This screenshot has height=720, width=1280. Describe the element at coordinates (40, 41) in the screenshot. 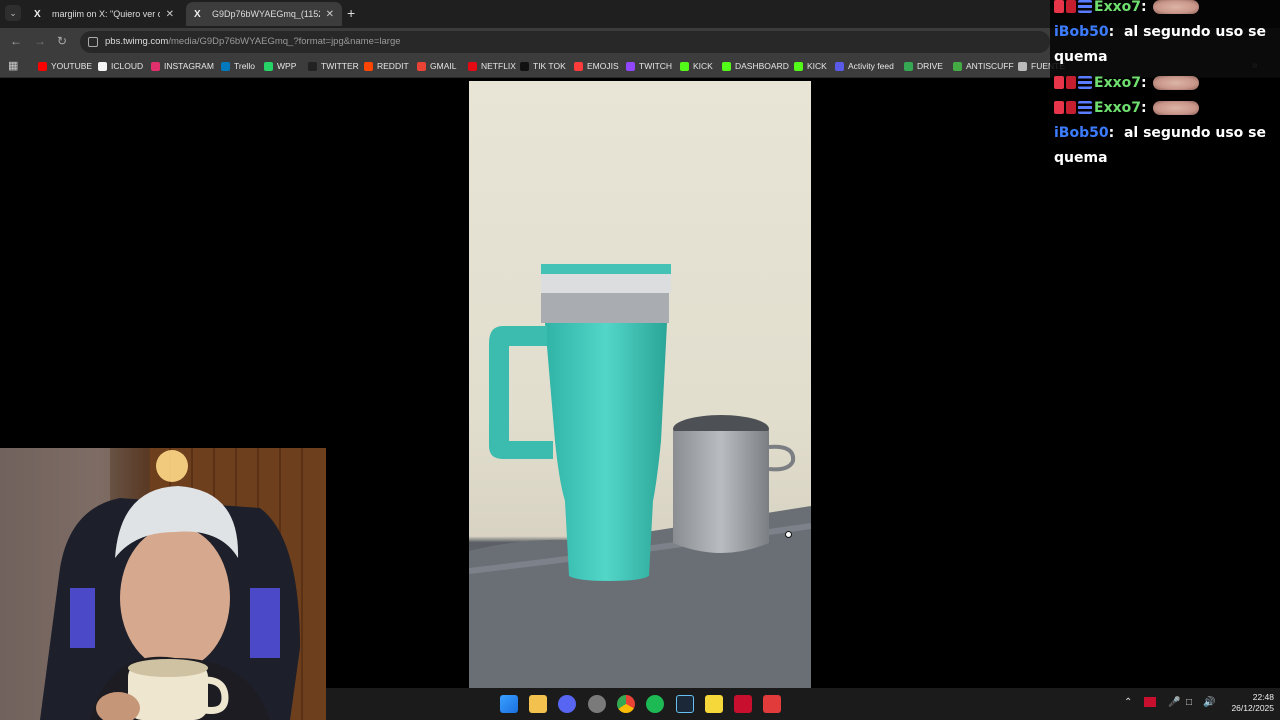

I see `forward-arrow-icon: →` at that location.